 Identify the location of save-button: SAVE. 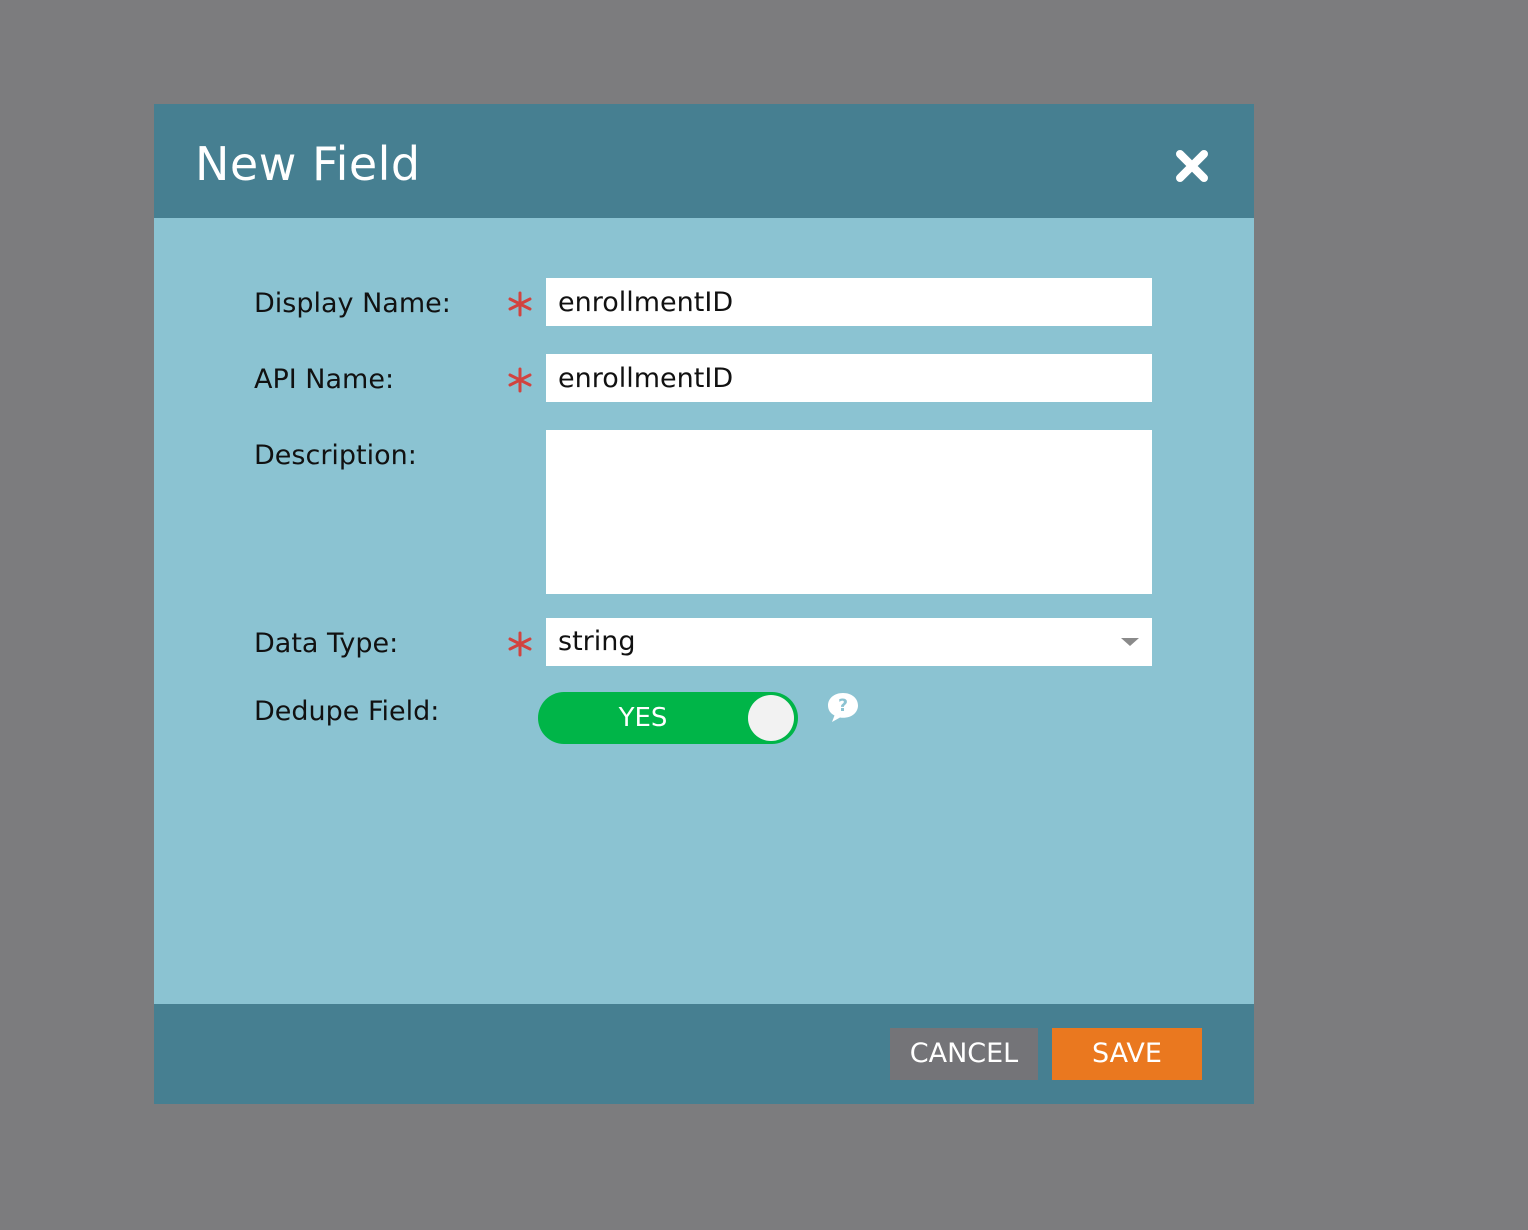
(1127, 1054).